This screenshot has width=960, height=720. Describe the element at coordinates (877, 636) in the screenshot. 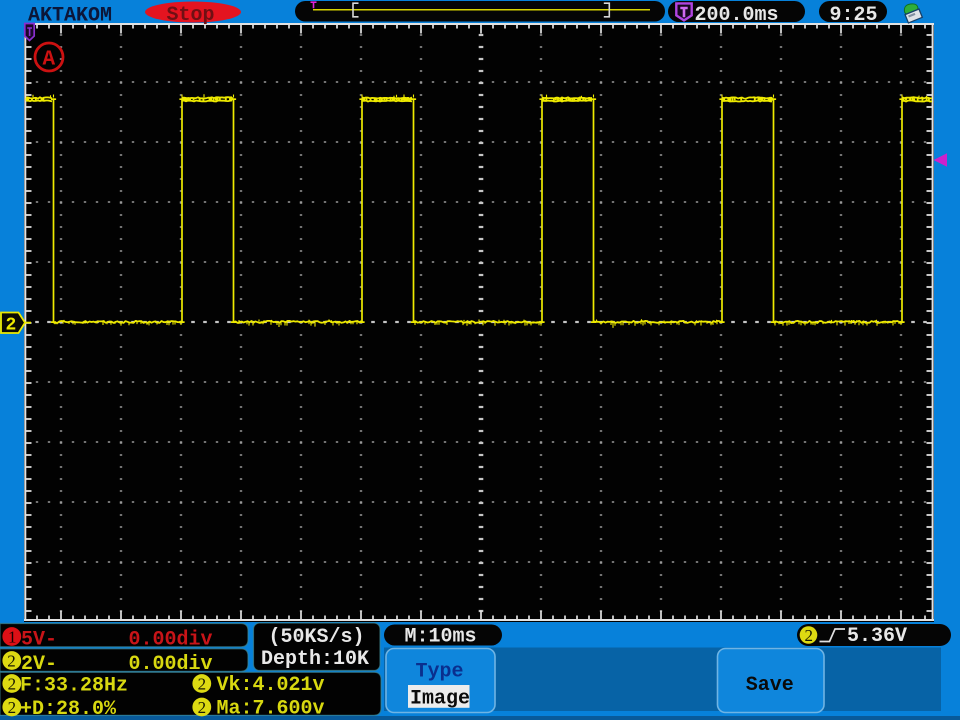

I see `svg-text: 5.36V` at that location.